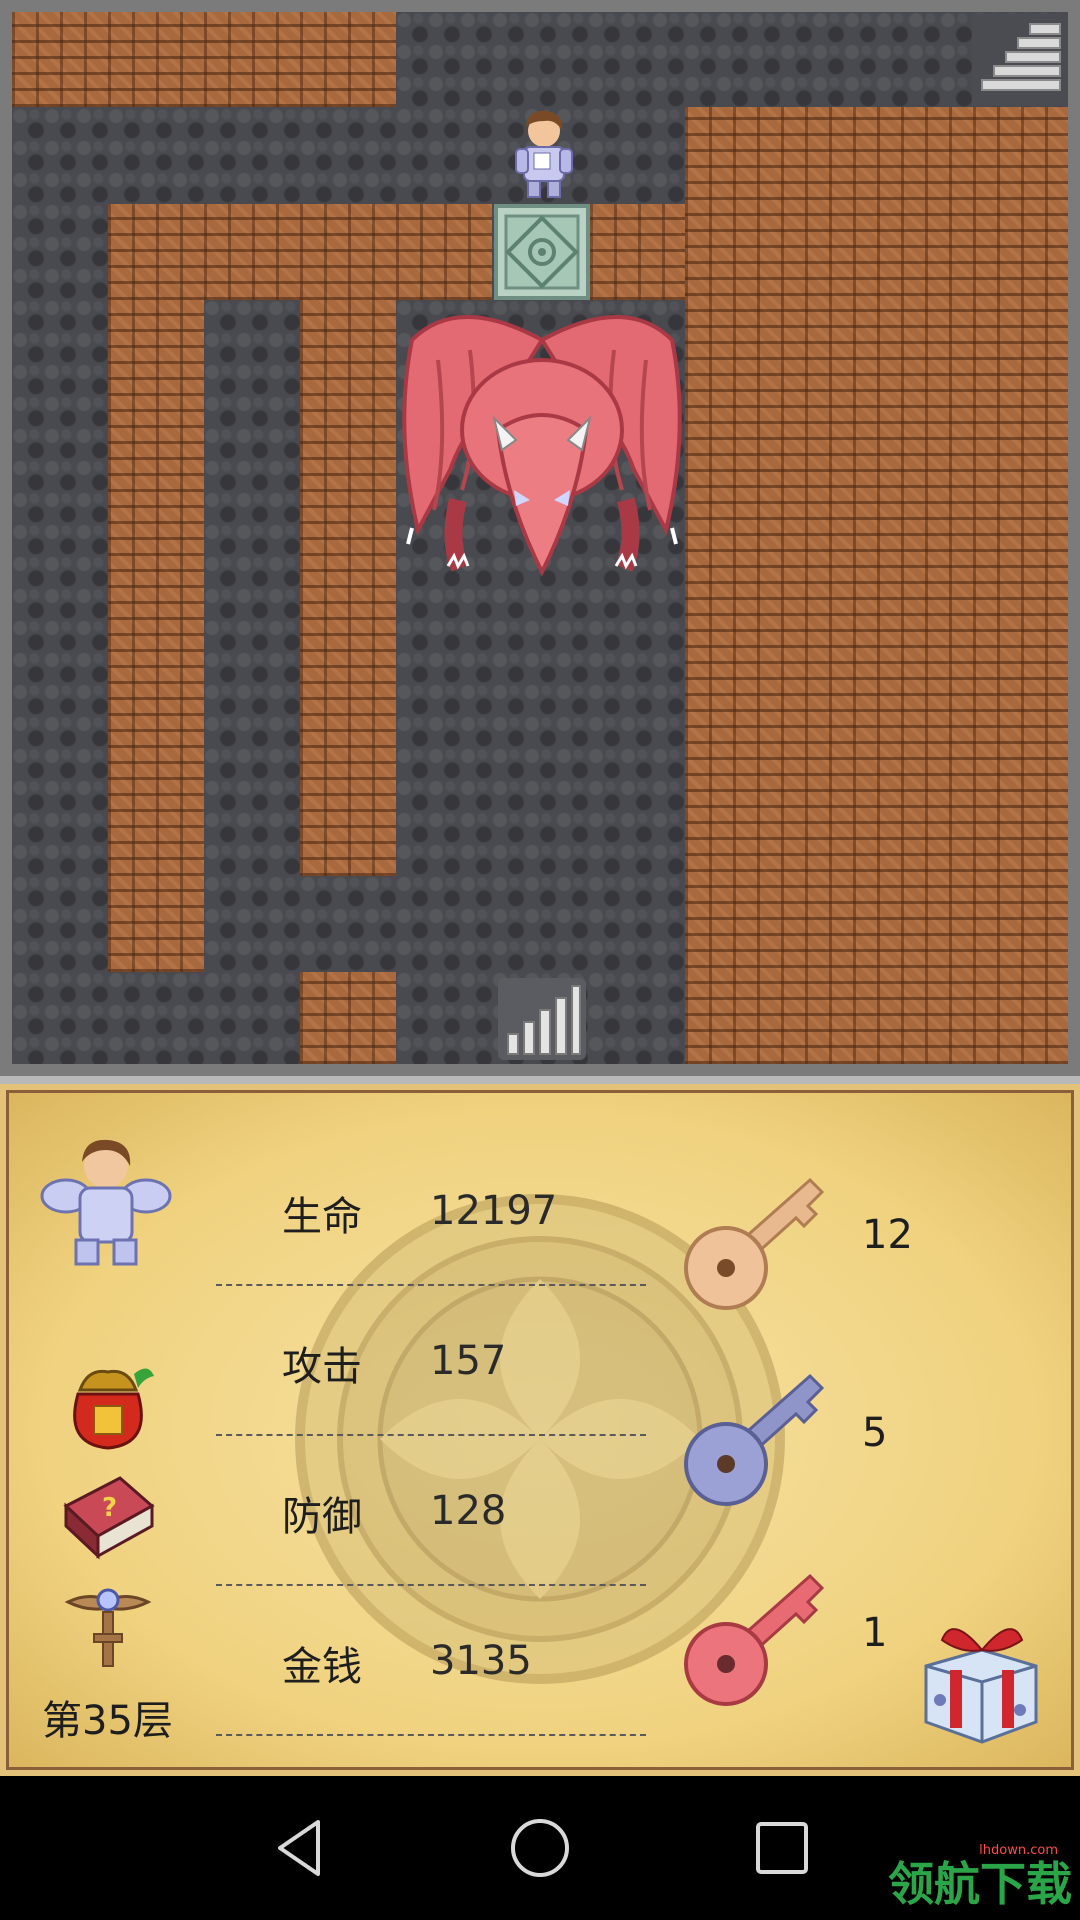 The height and width of the screenshot is (1920, 1080). What do you see at coordinates (542, 1018) in the screenshot?
I see `stairs-down-icon` at bounding box center [542, 1018].